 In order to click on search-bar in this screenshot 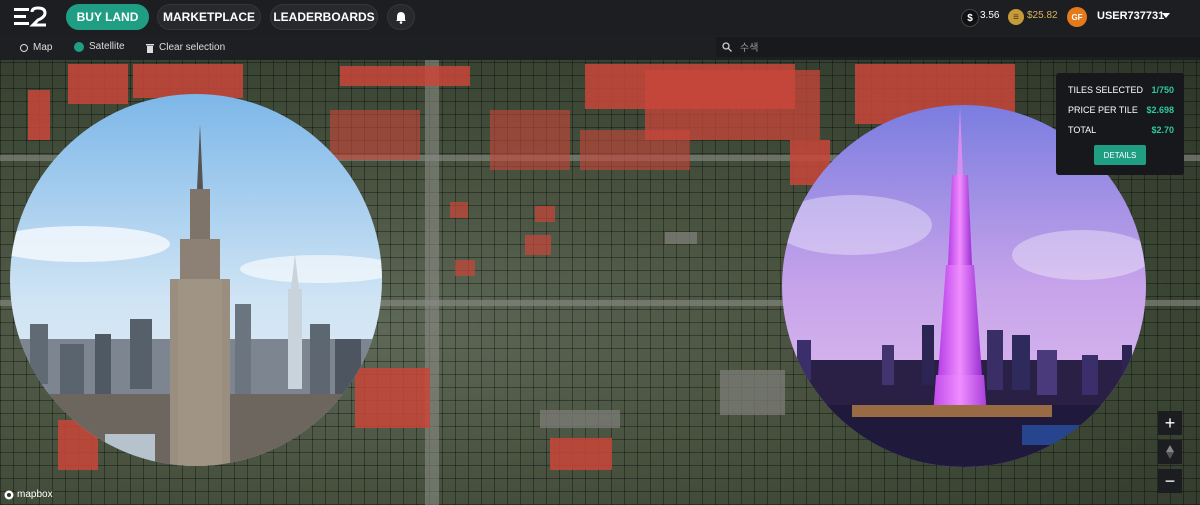, I will do `click(958, 47)`.